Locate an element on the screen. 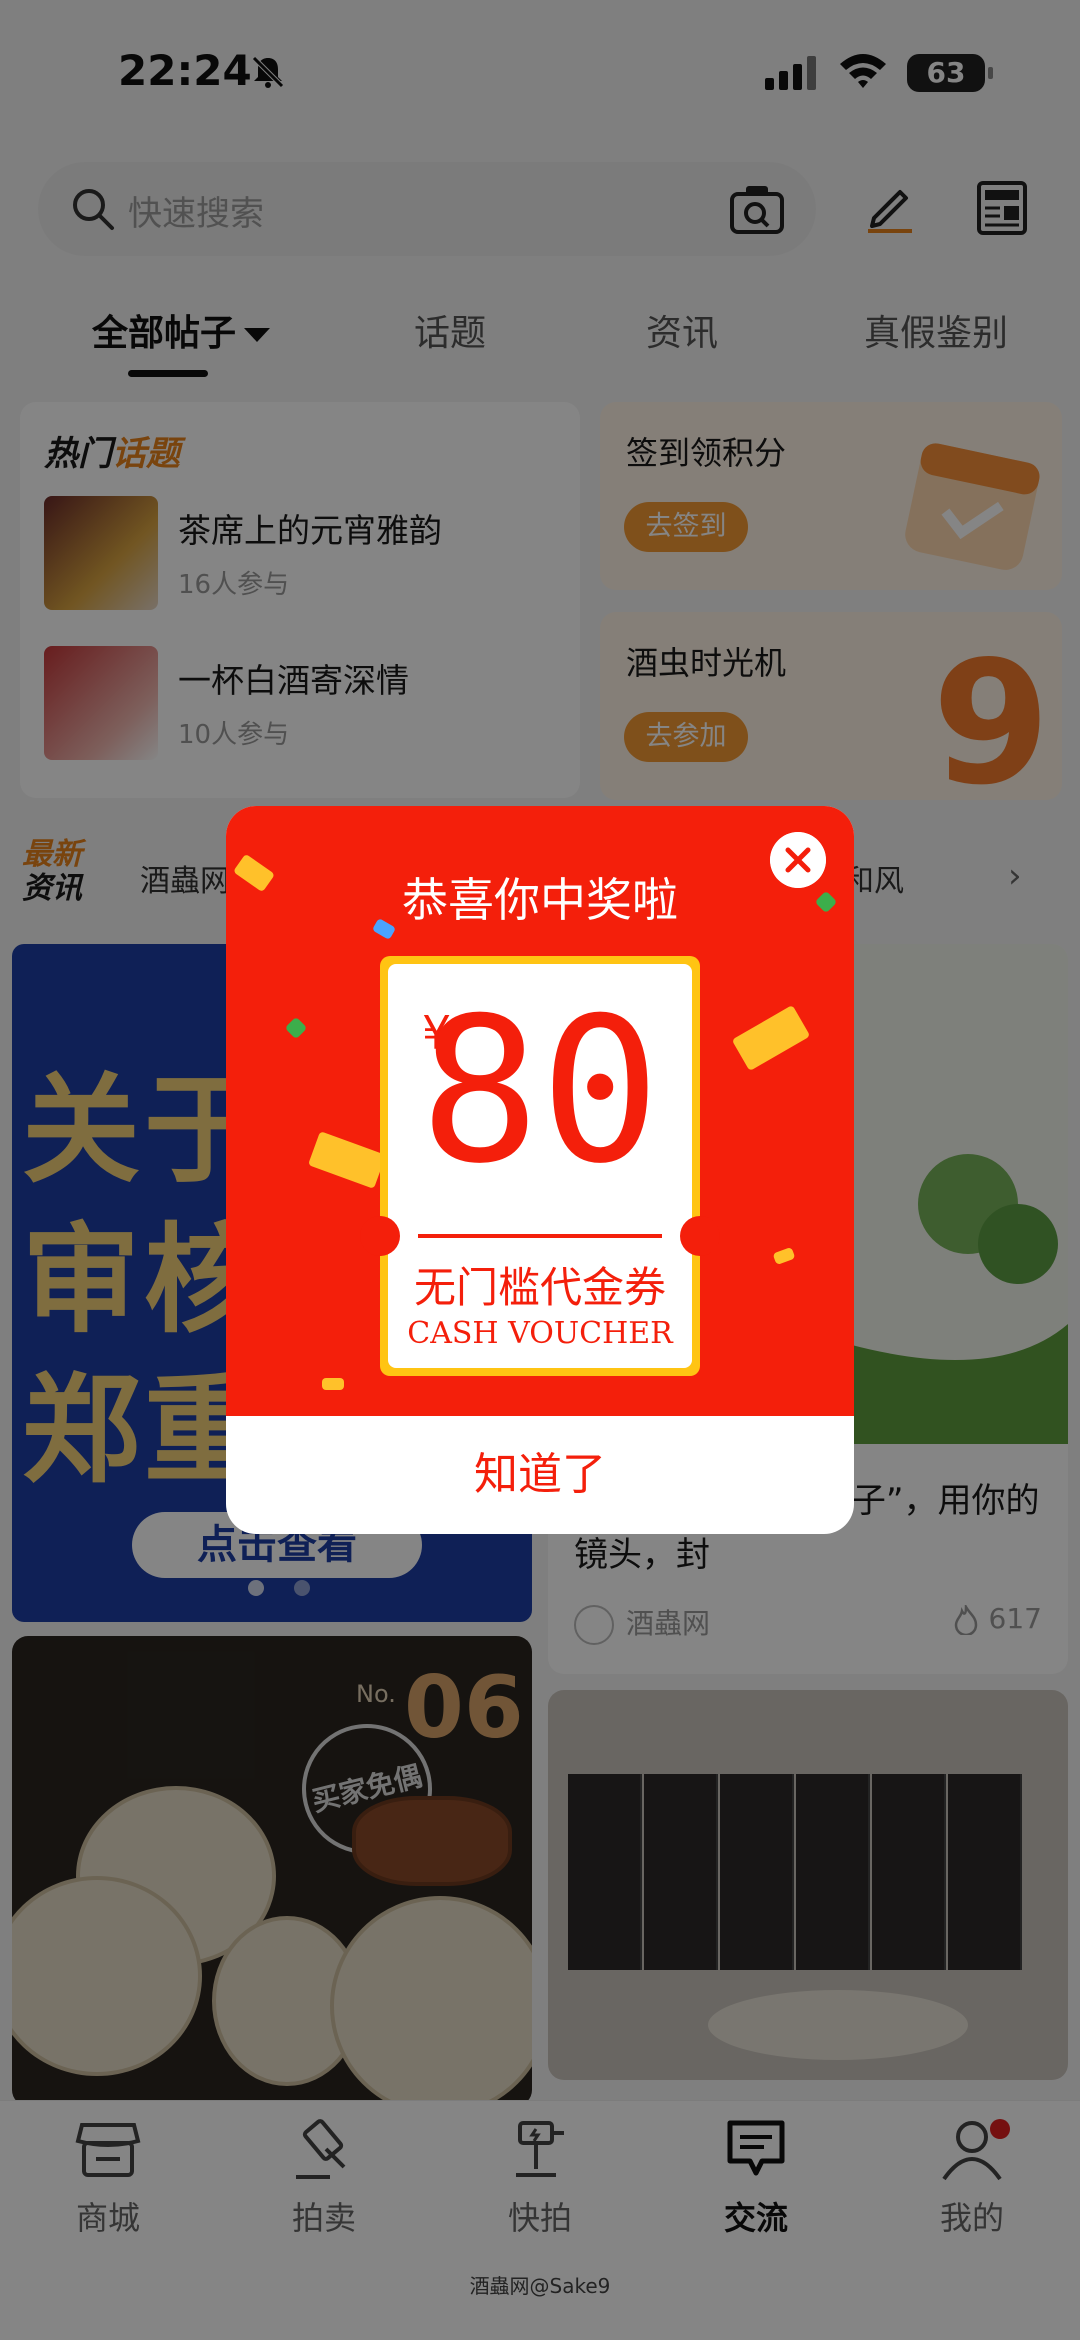  confirm-button: 知道了 is located at coordinates (540, 1475).